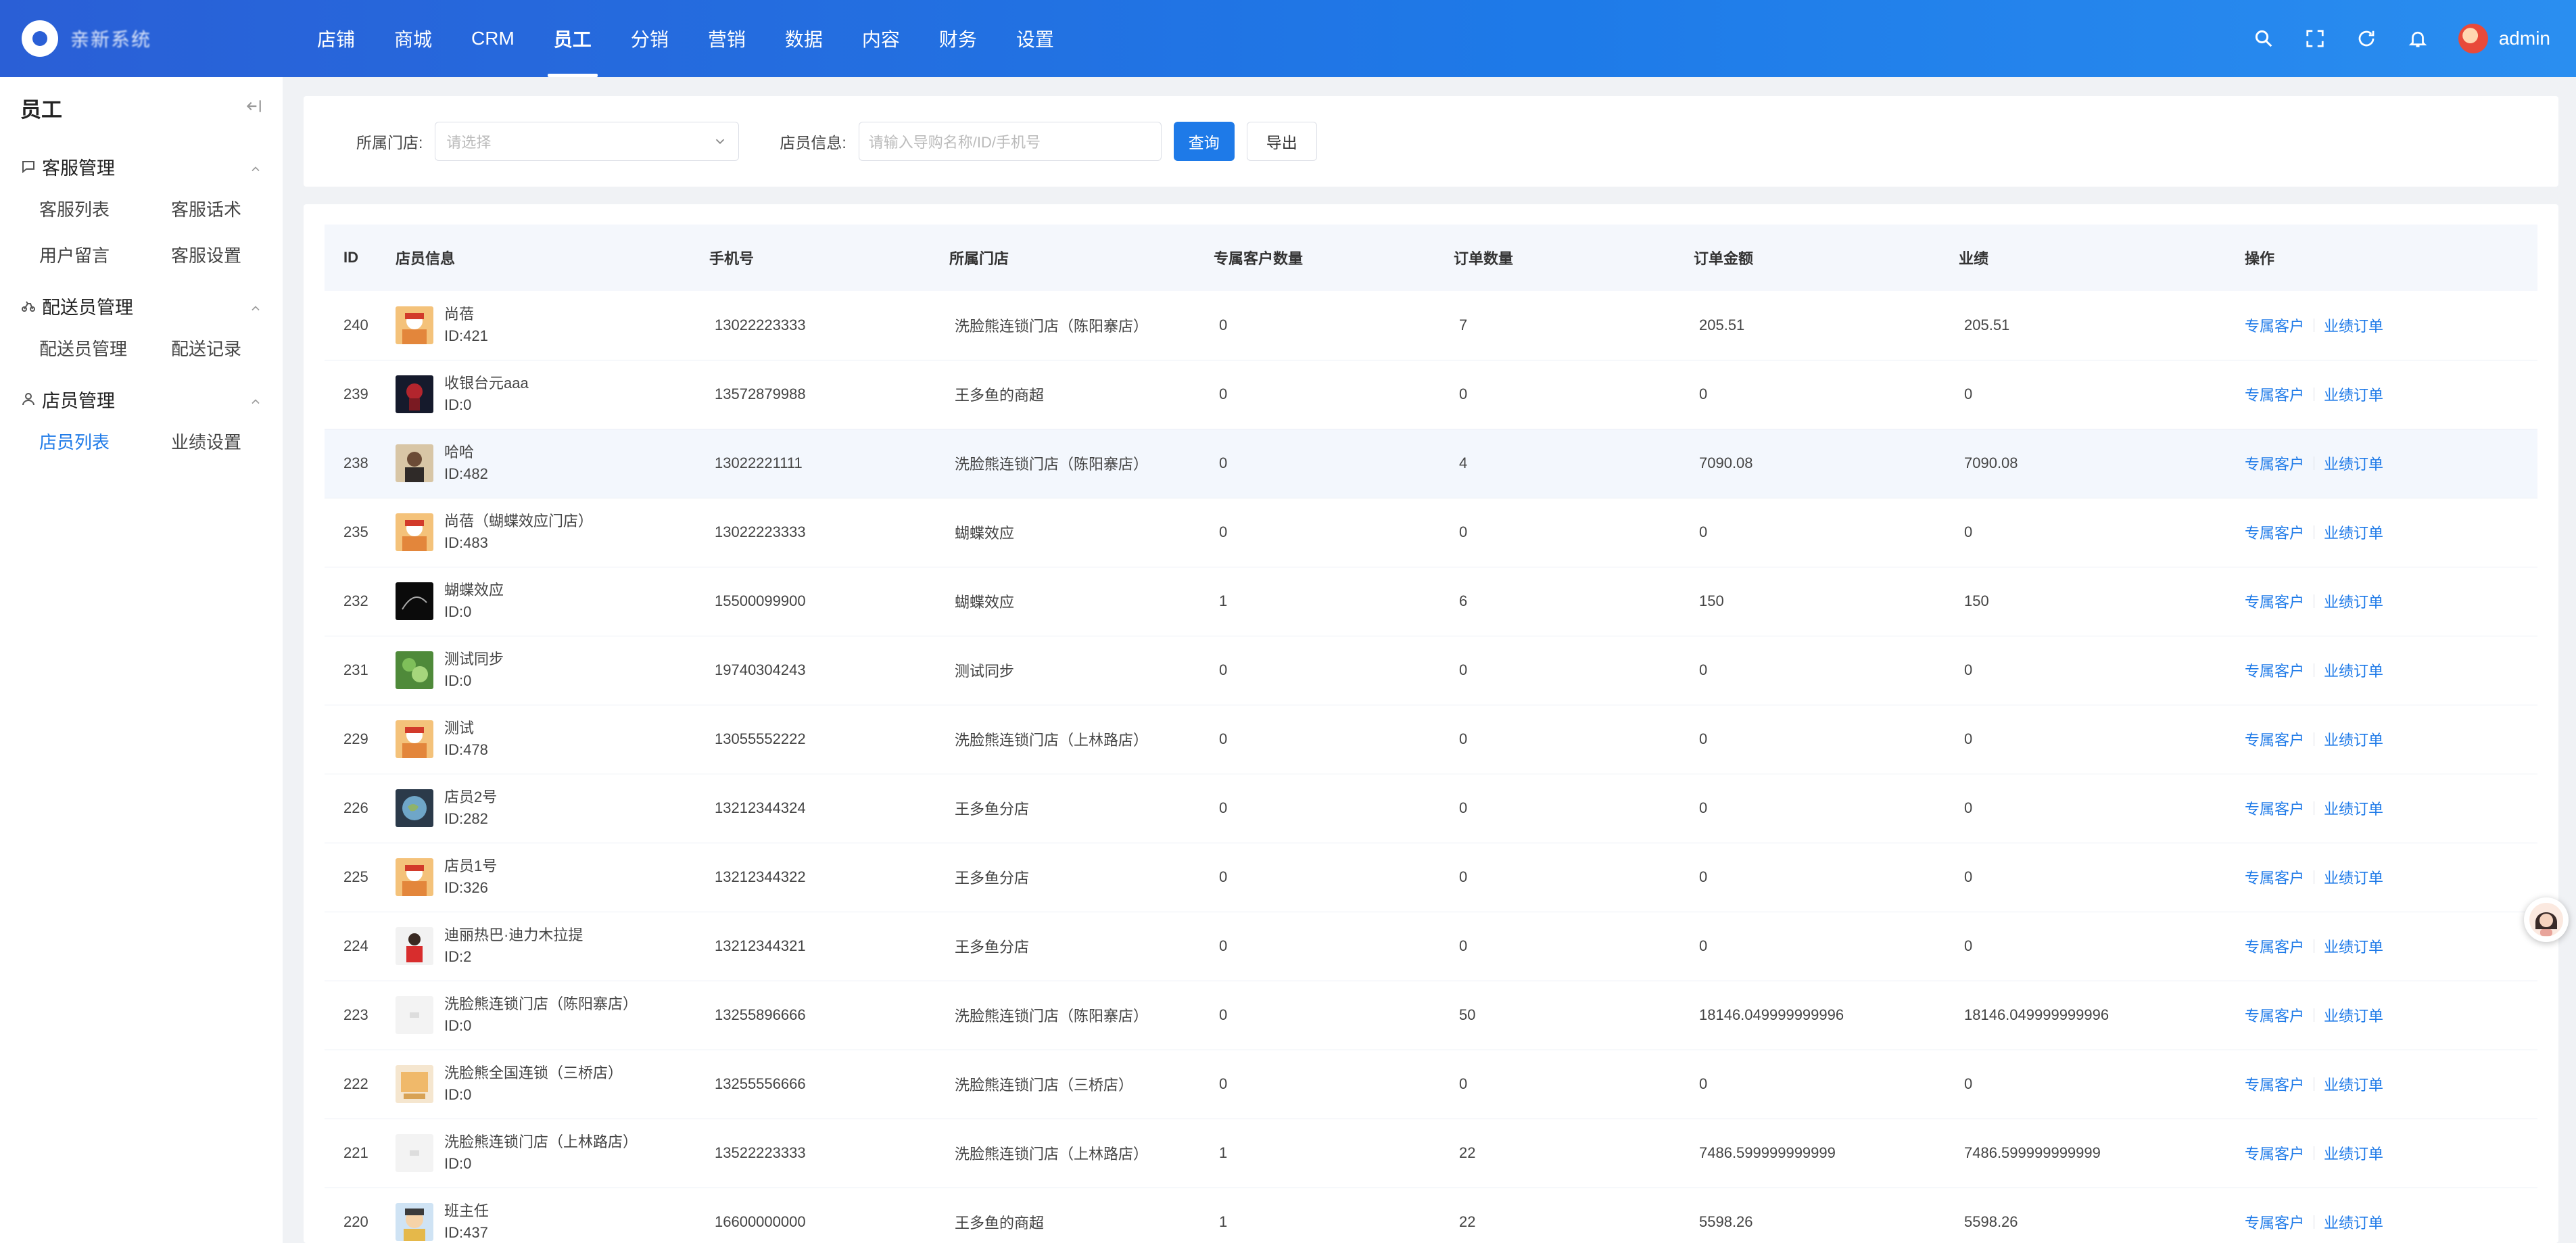 The image size is (2576, 1243). What do you see at coordinates (2417, 39) in the screenshot?
I see `bell-icon` at bounding box center [2417, 39].